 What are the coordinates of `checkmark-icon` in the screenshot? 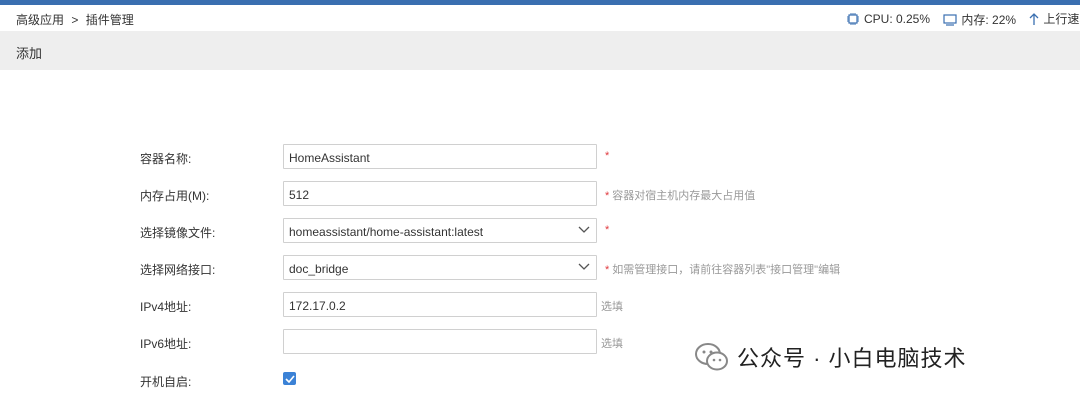 It's located at (289, 378).